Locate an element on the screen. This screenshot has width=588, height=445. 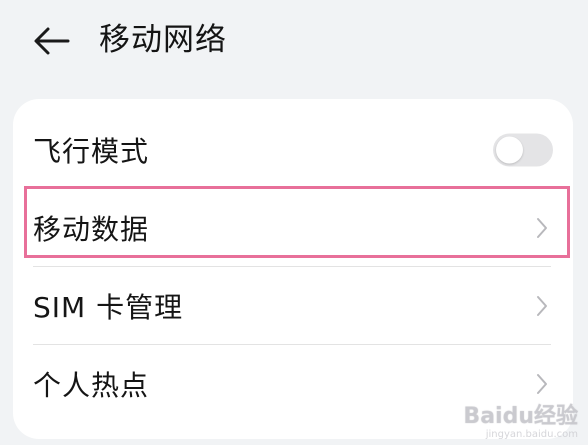
toggle-knob is located at coordinates (509, 150).